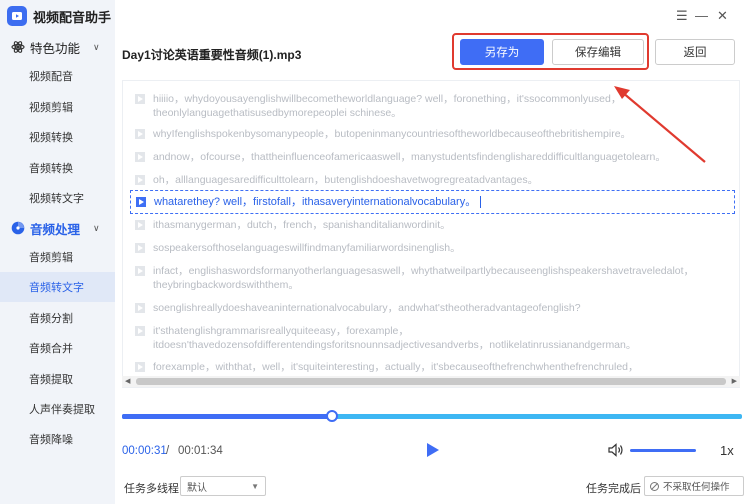 The height and width of the screenshot is (504, 750). I want to click on sidebar-item-audio-merge: 音频合并, so click(57, 348).